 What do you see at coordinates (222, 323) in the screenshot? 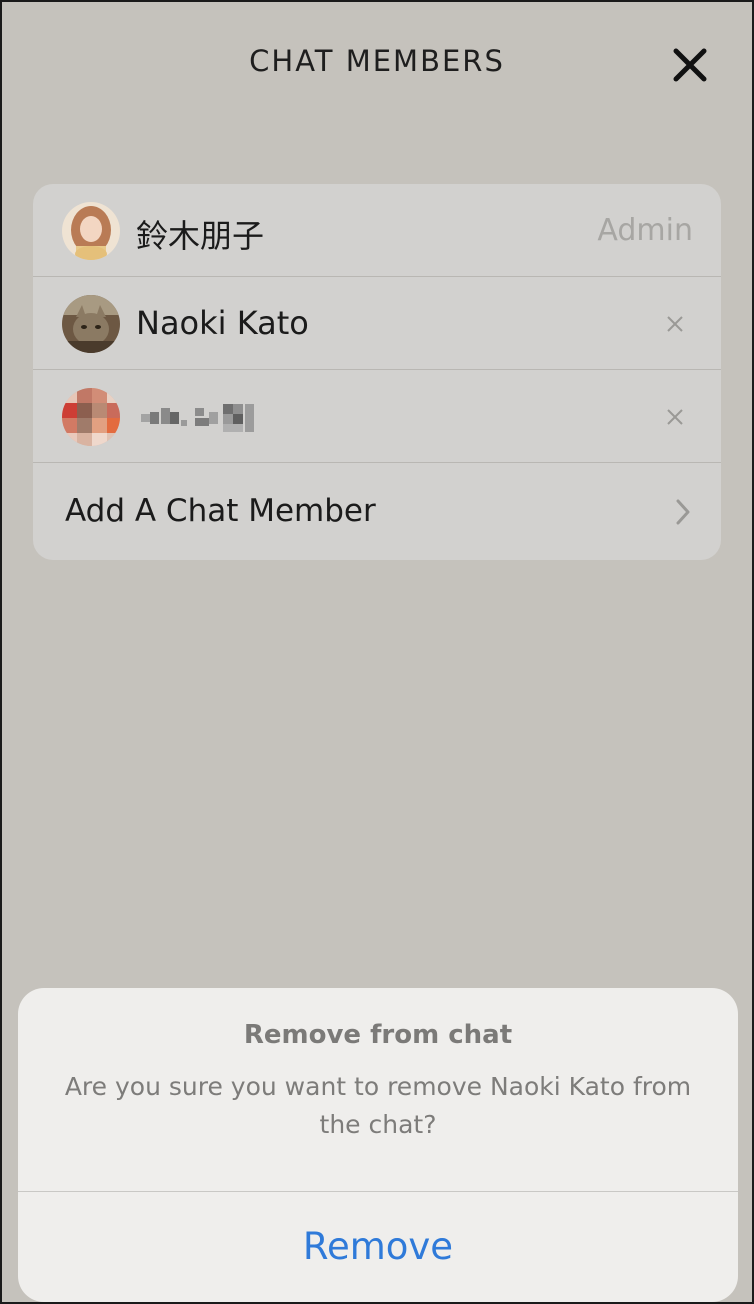
I see `member-name: Naoki Kato` at bounding box center [222, 323].